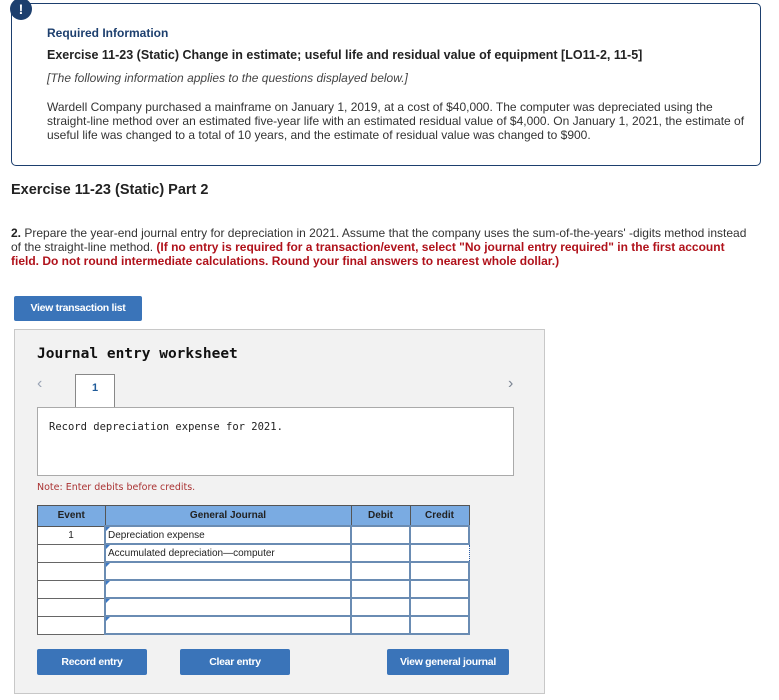 This screenshot has width=779, height=700. I want to click on chevron-right-icon: ›, so click(510, 384).